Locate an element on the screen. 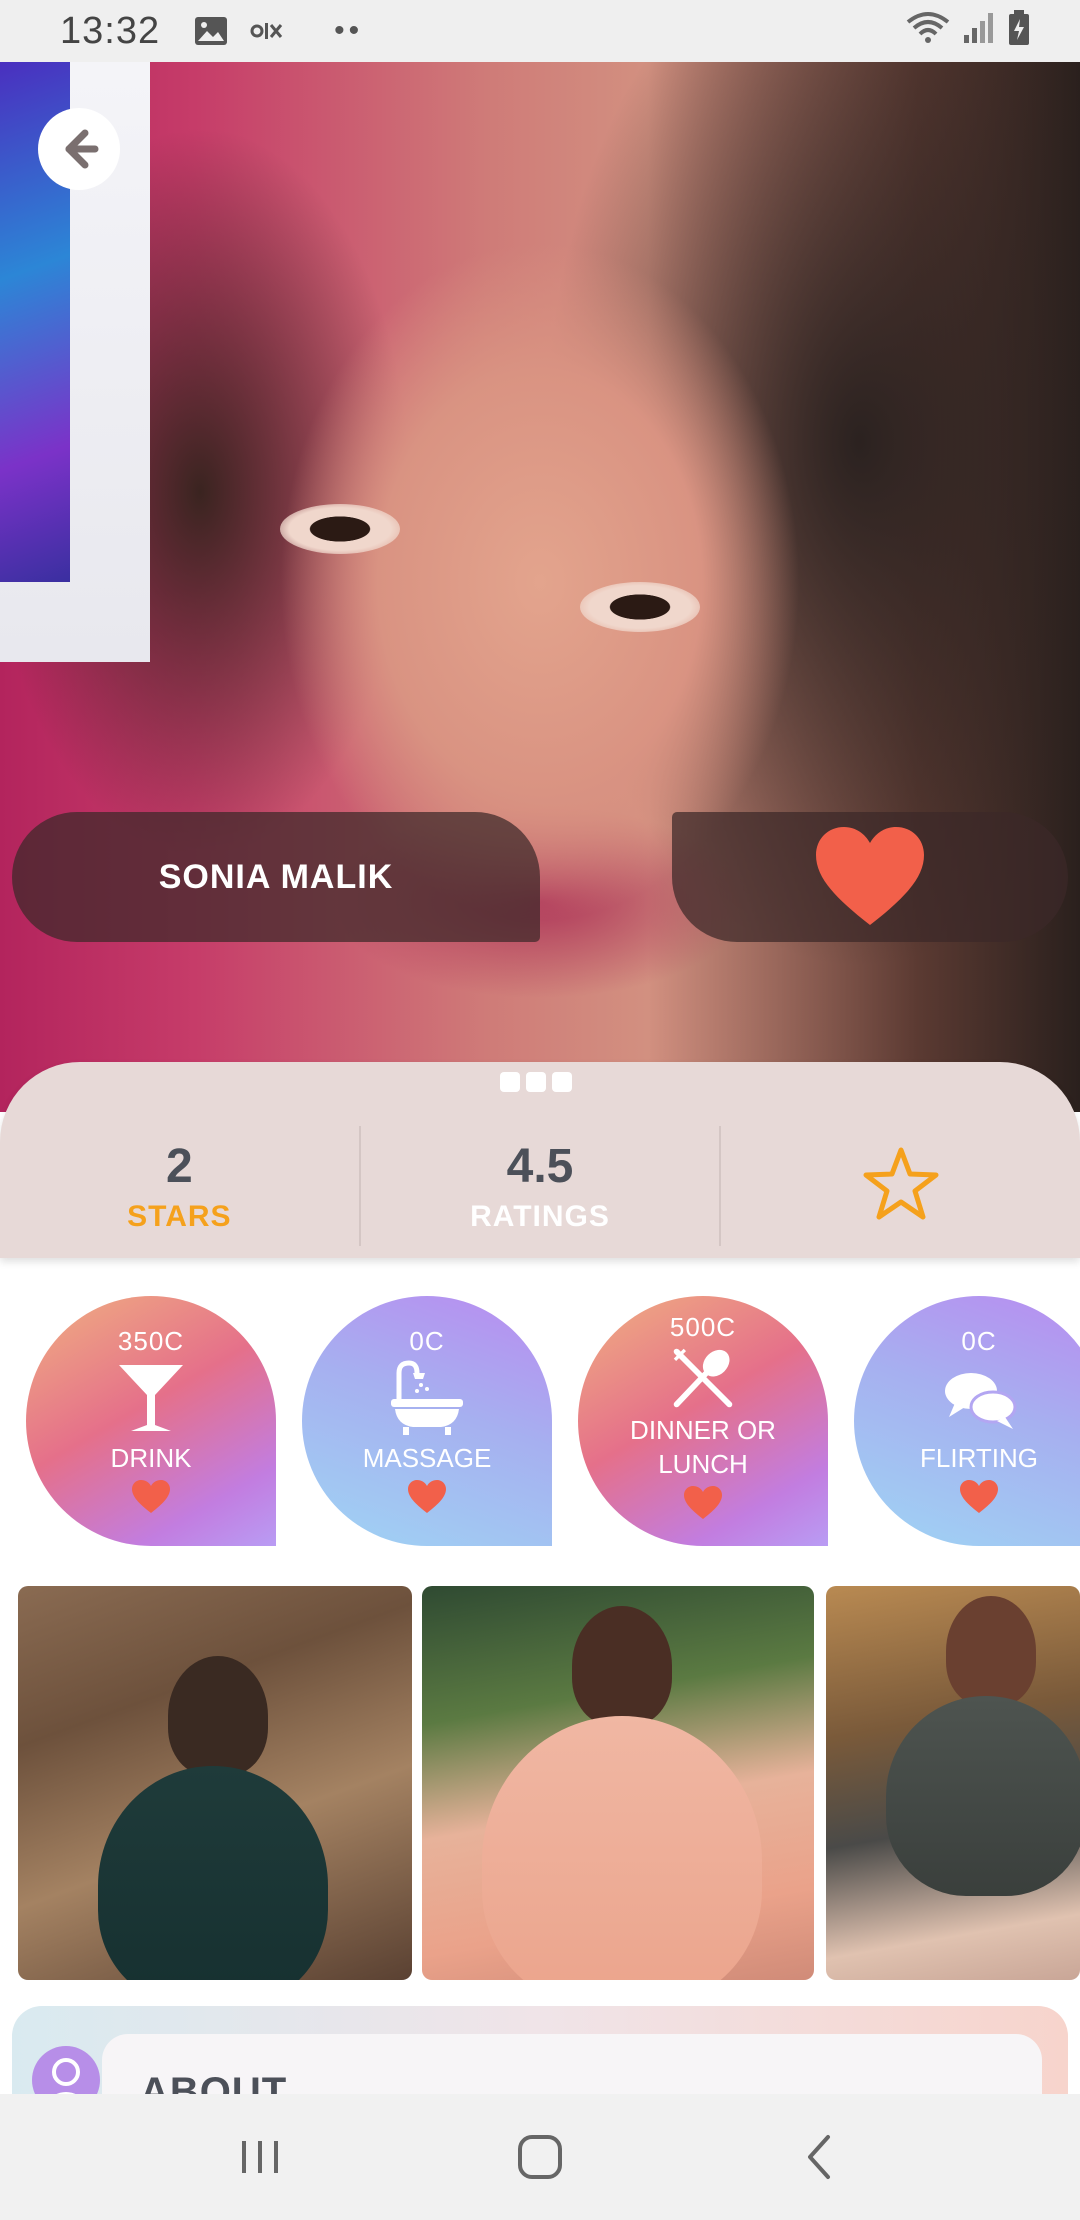 This screenshot has width=1080, height=2220. service-label: MASSAGE is located at coordinates (427, 1458).